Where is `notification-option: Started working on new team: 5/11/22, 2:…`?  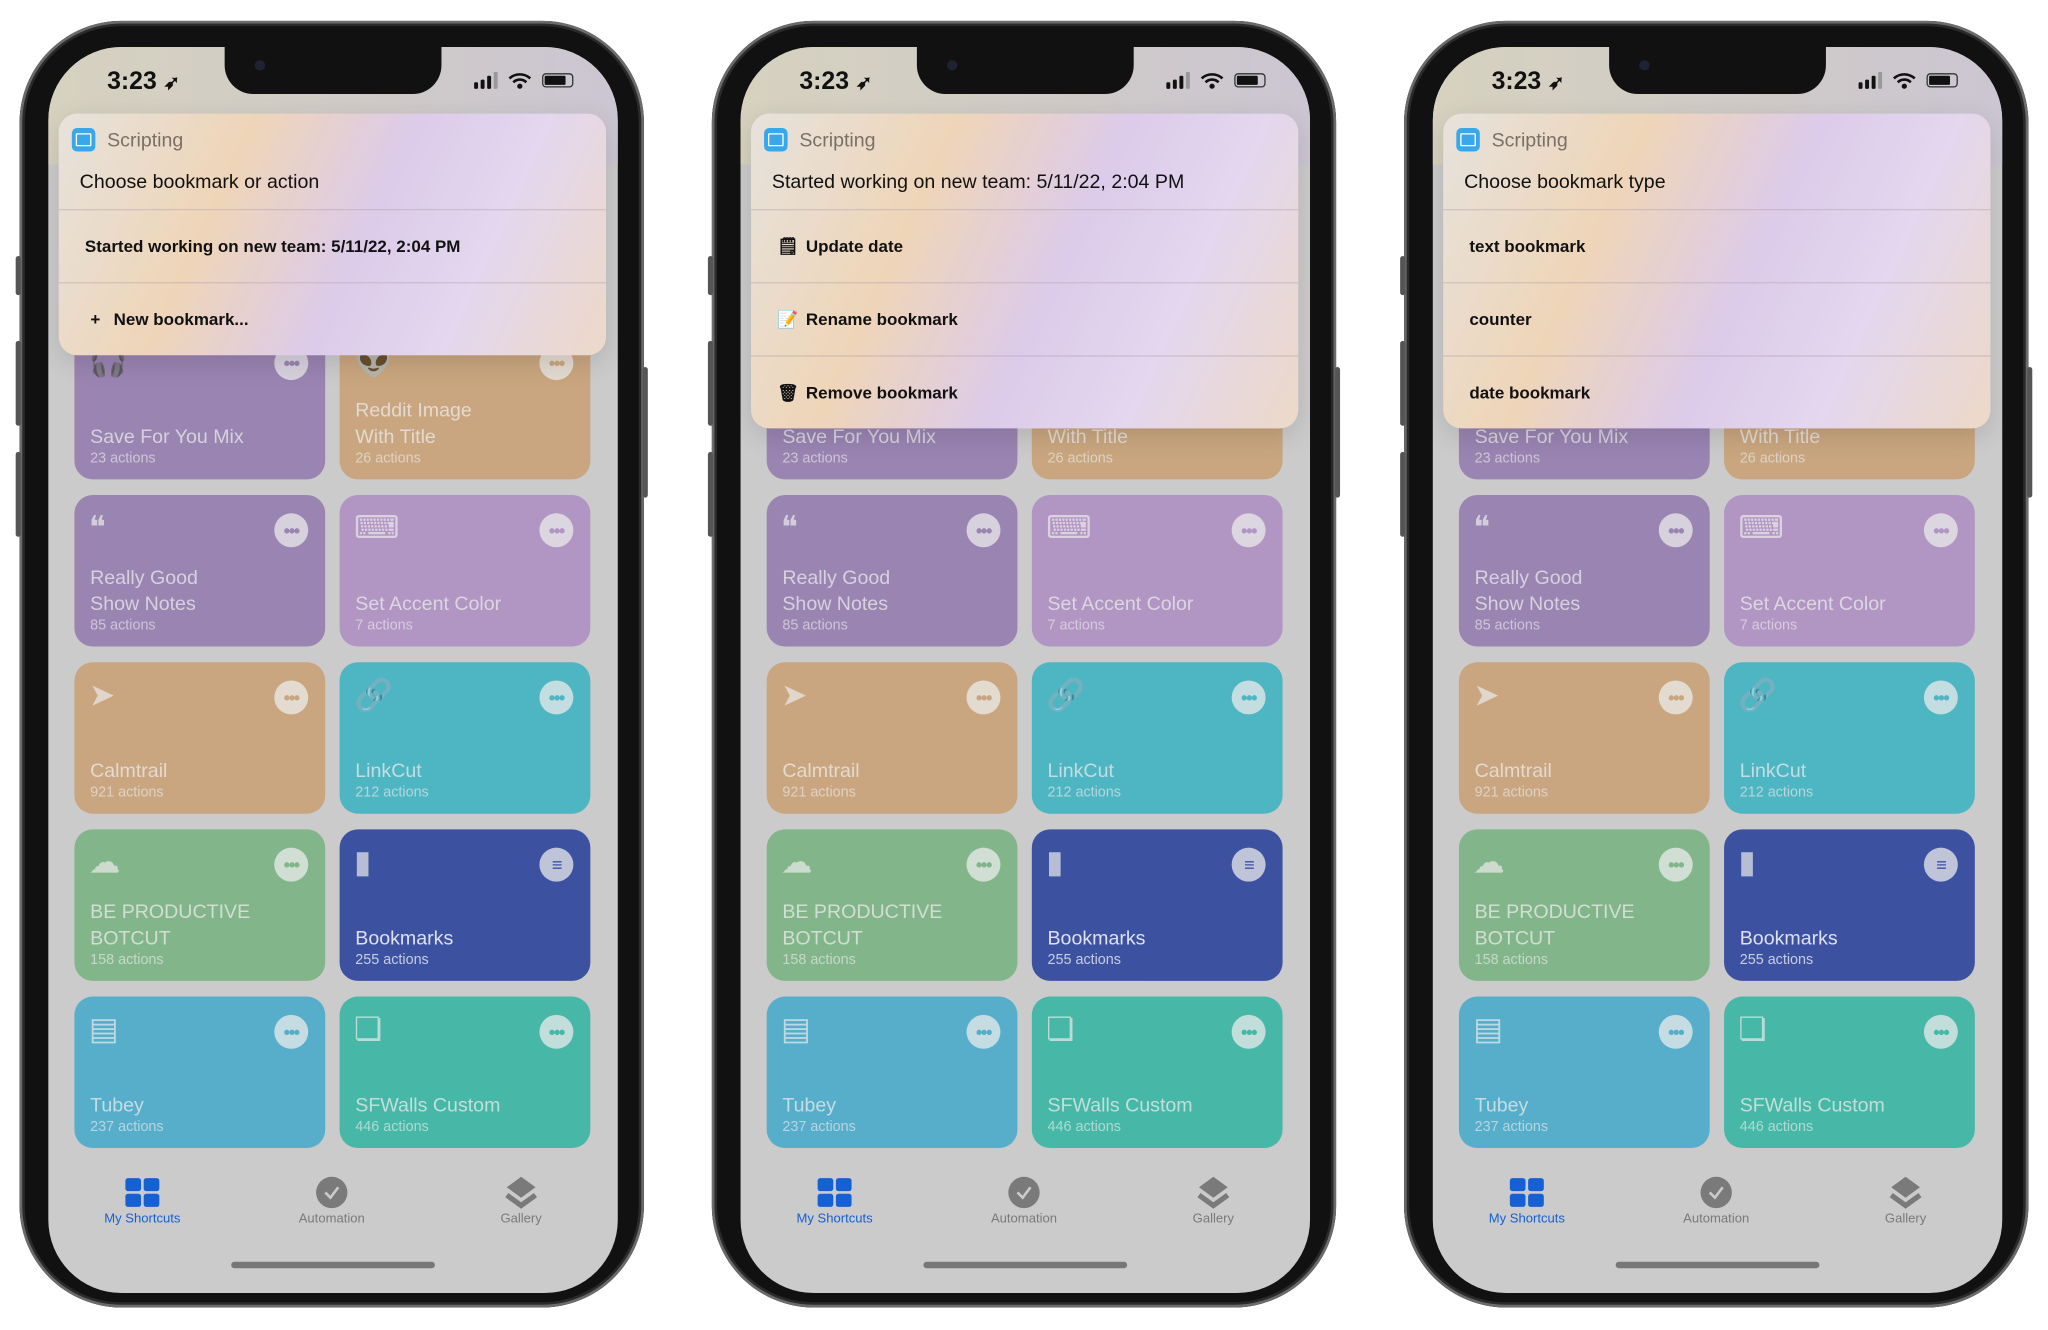
notification-option: Started working on new team: 5/11/22, 2:… is located at coordinates (332, 247).